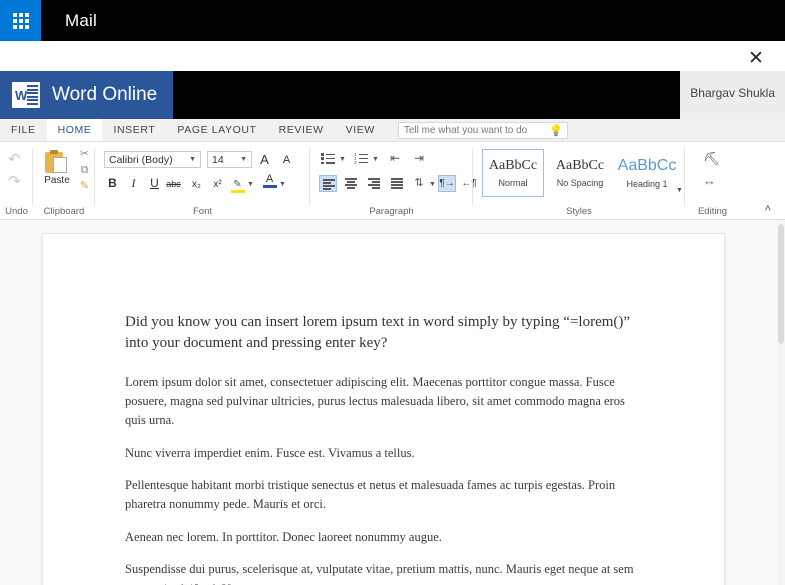  Describe the element at coordinates (679, 190) in the screenshot. I see `styles-more-chevron-icon: ▼` at that location.